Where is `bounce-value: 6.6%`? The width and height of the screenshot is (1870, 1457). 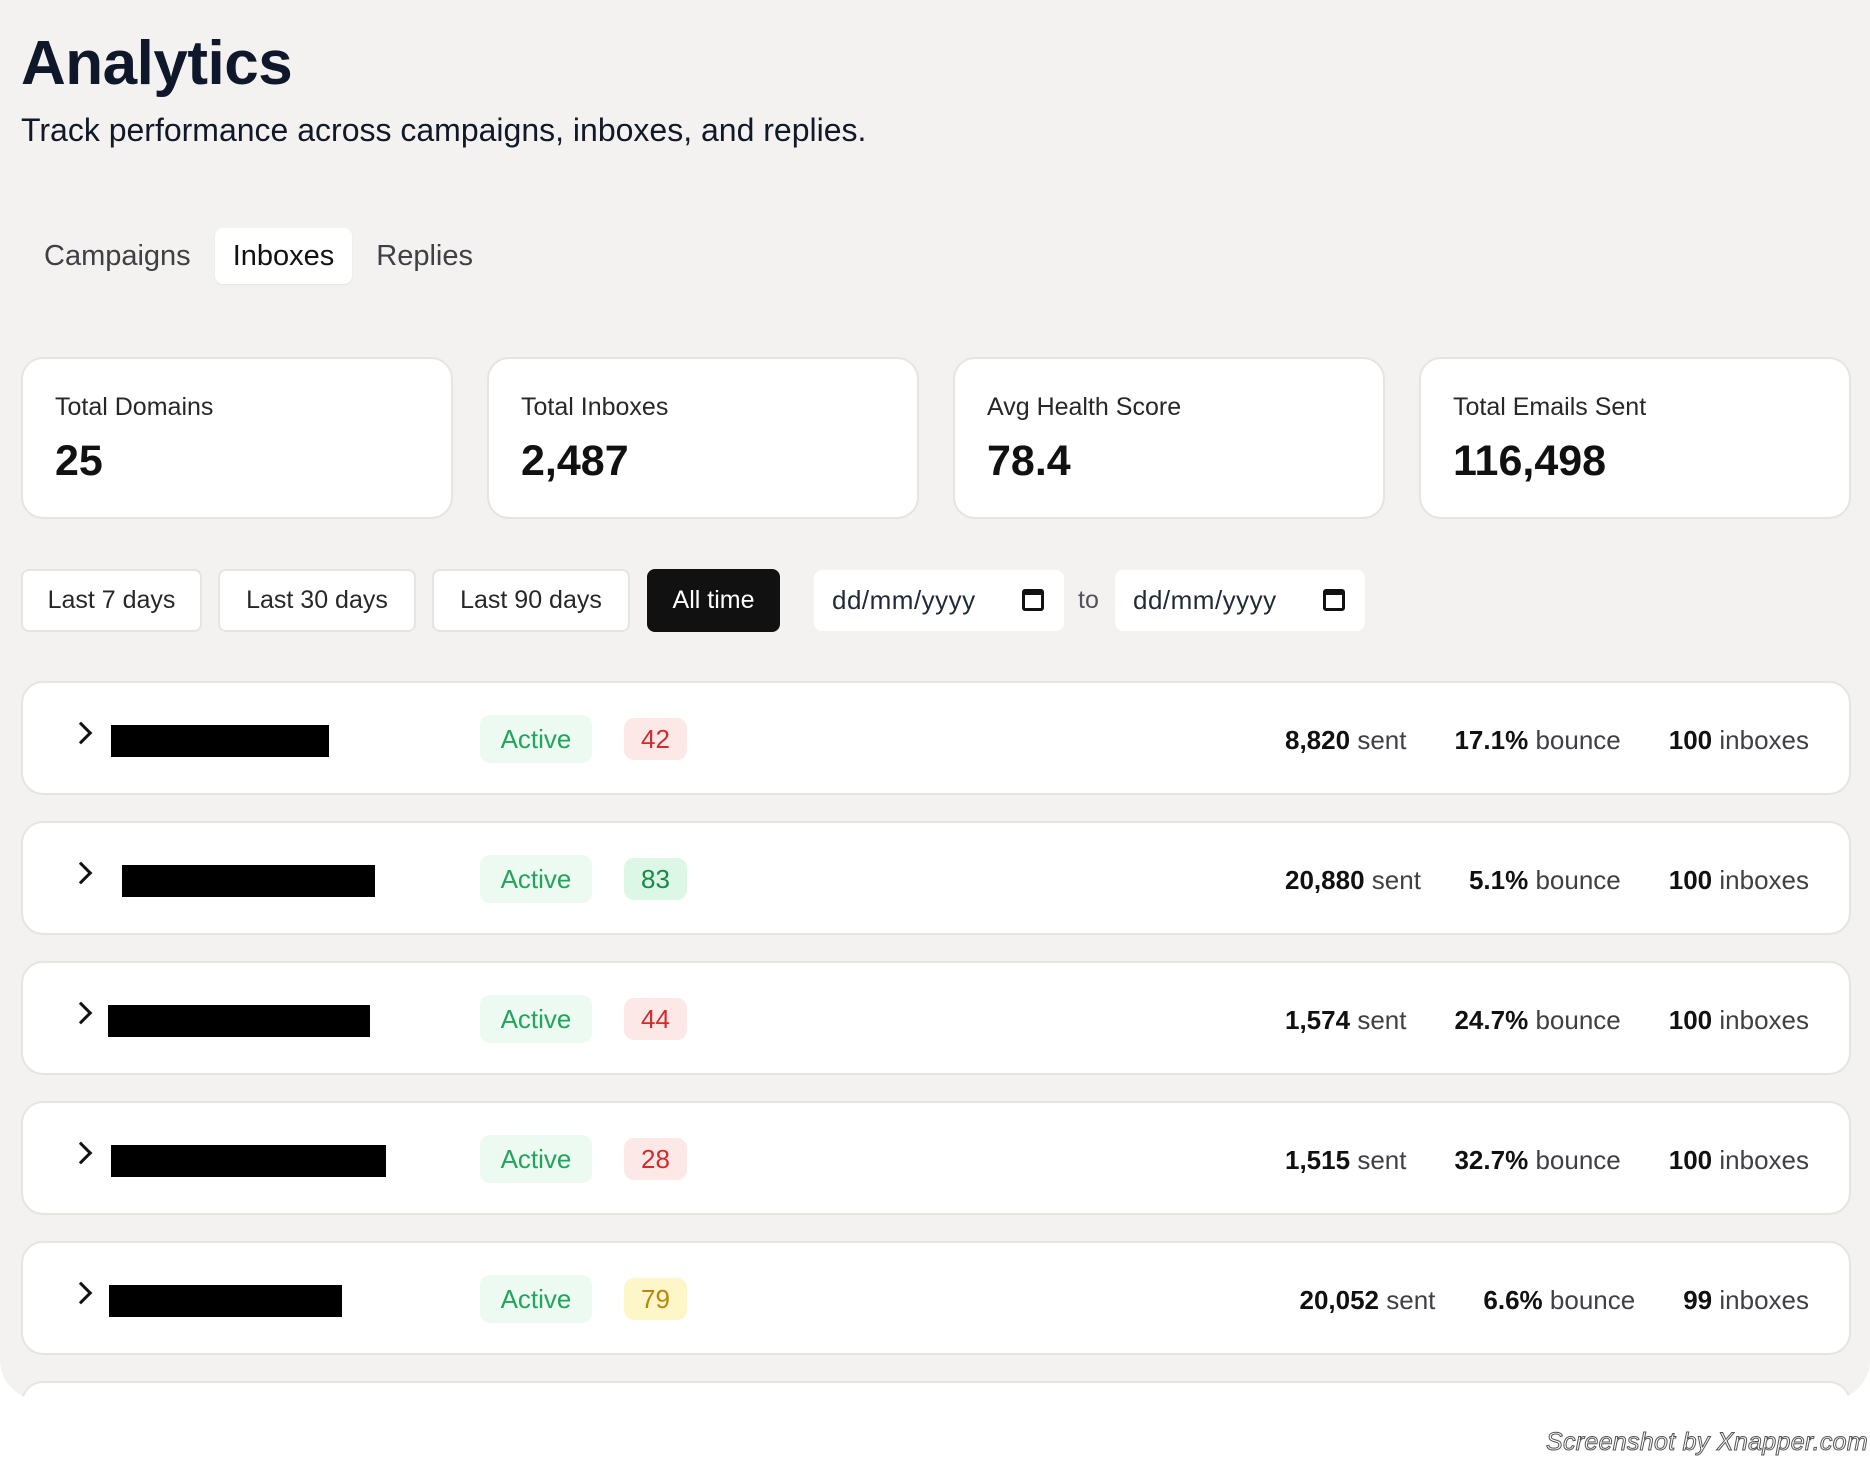 bounce-value: 6.6% is located at coordinates (1513, 1299).